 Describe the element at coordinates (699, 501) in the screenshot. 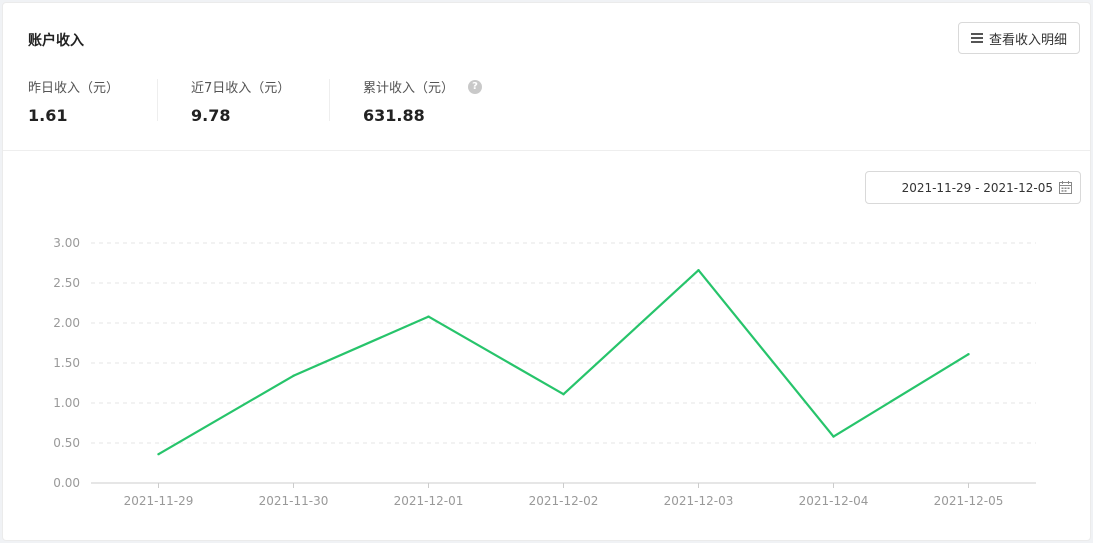

I see `x-tick-label: 2021-12-03` at that location.